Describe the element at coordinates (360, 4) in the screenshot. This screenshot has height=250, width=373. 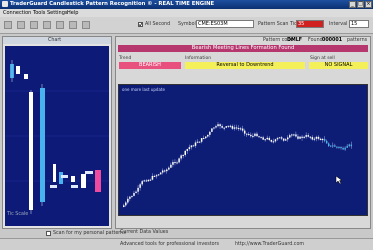
I see `maximize-button: □` at that location.